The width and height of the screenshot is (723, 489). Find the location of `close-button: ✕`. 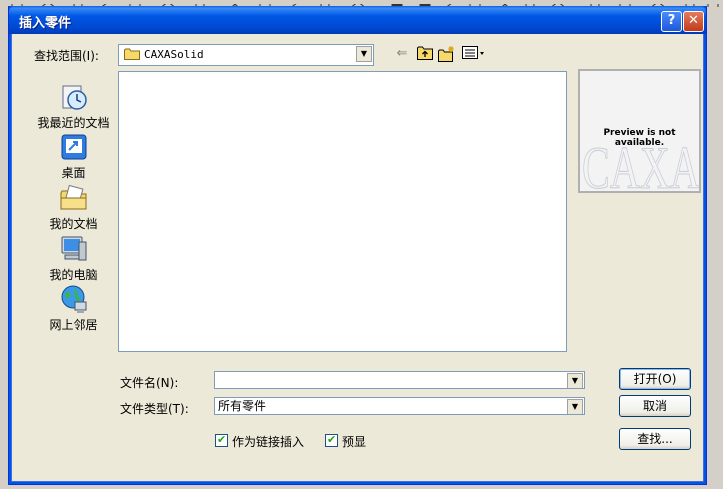

close-button: ✕ is located at coordinates (693, 21).